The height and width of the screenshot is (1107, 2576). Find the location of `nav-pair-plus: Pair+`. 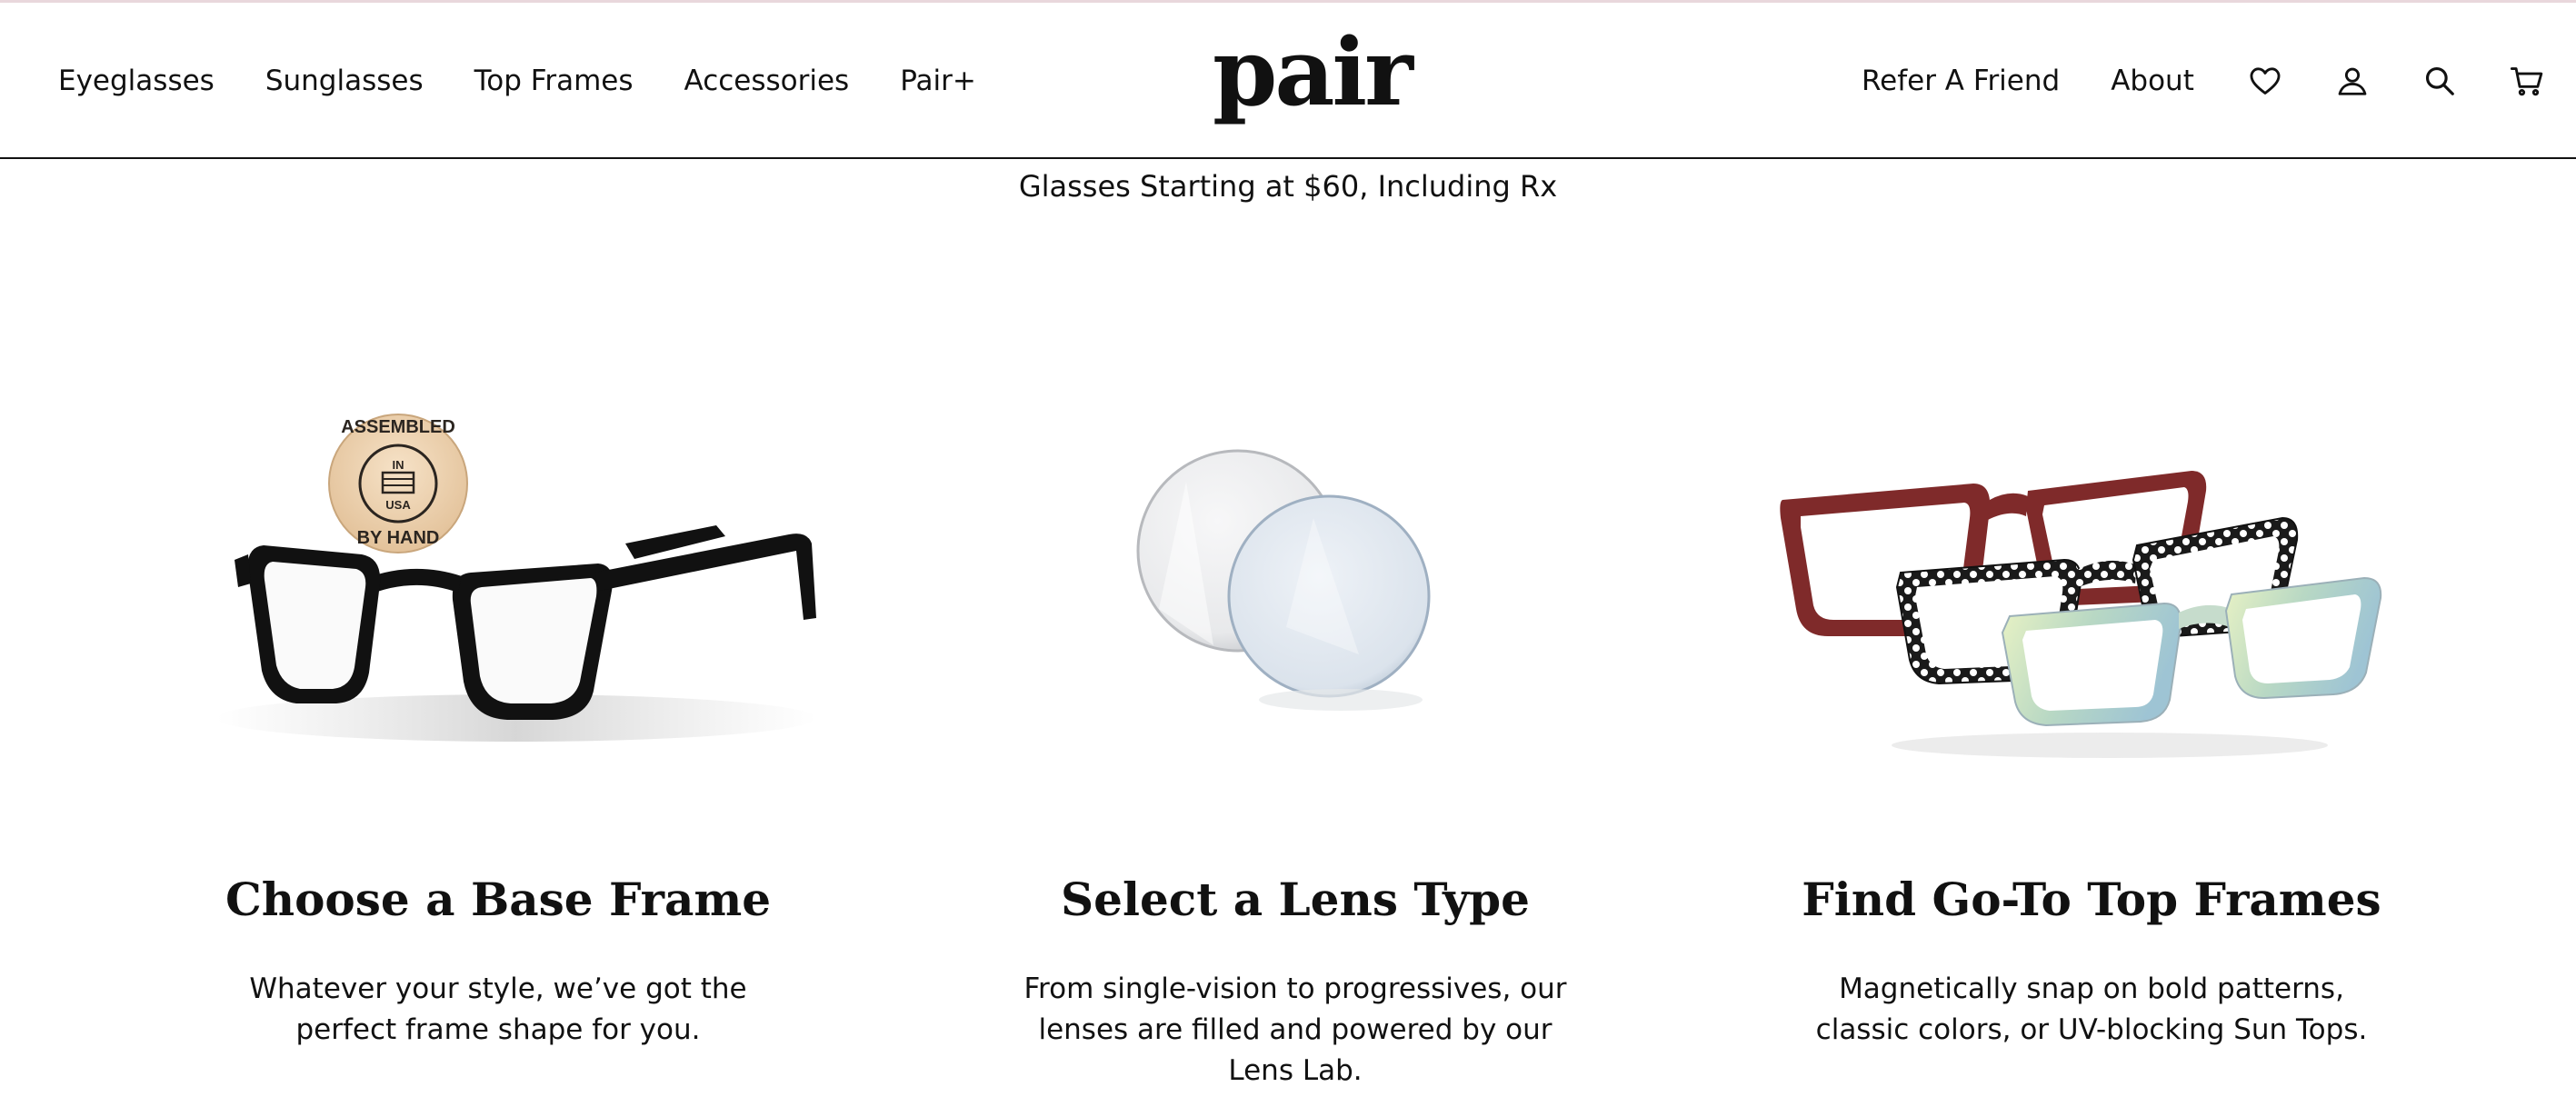

nav-pair-plus: Pair+ is located at coordinates (938, 81).